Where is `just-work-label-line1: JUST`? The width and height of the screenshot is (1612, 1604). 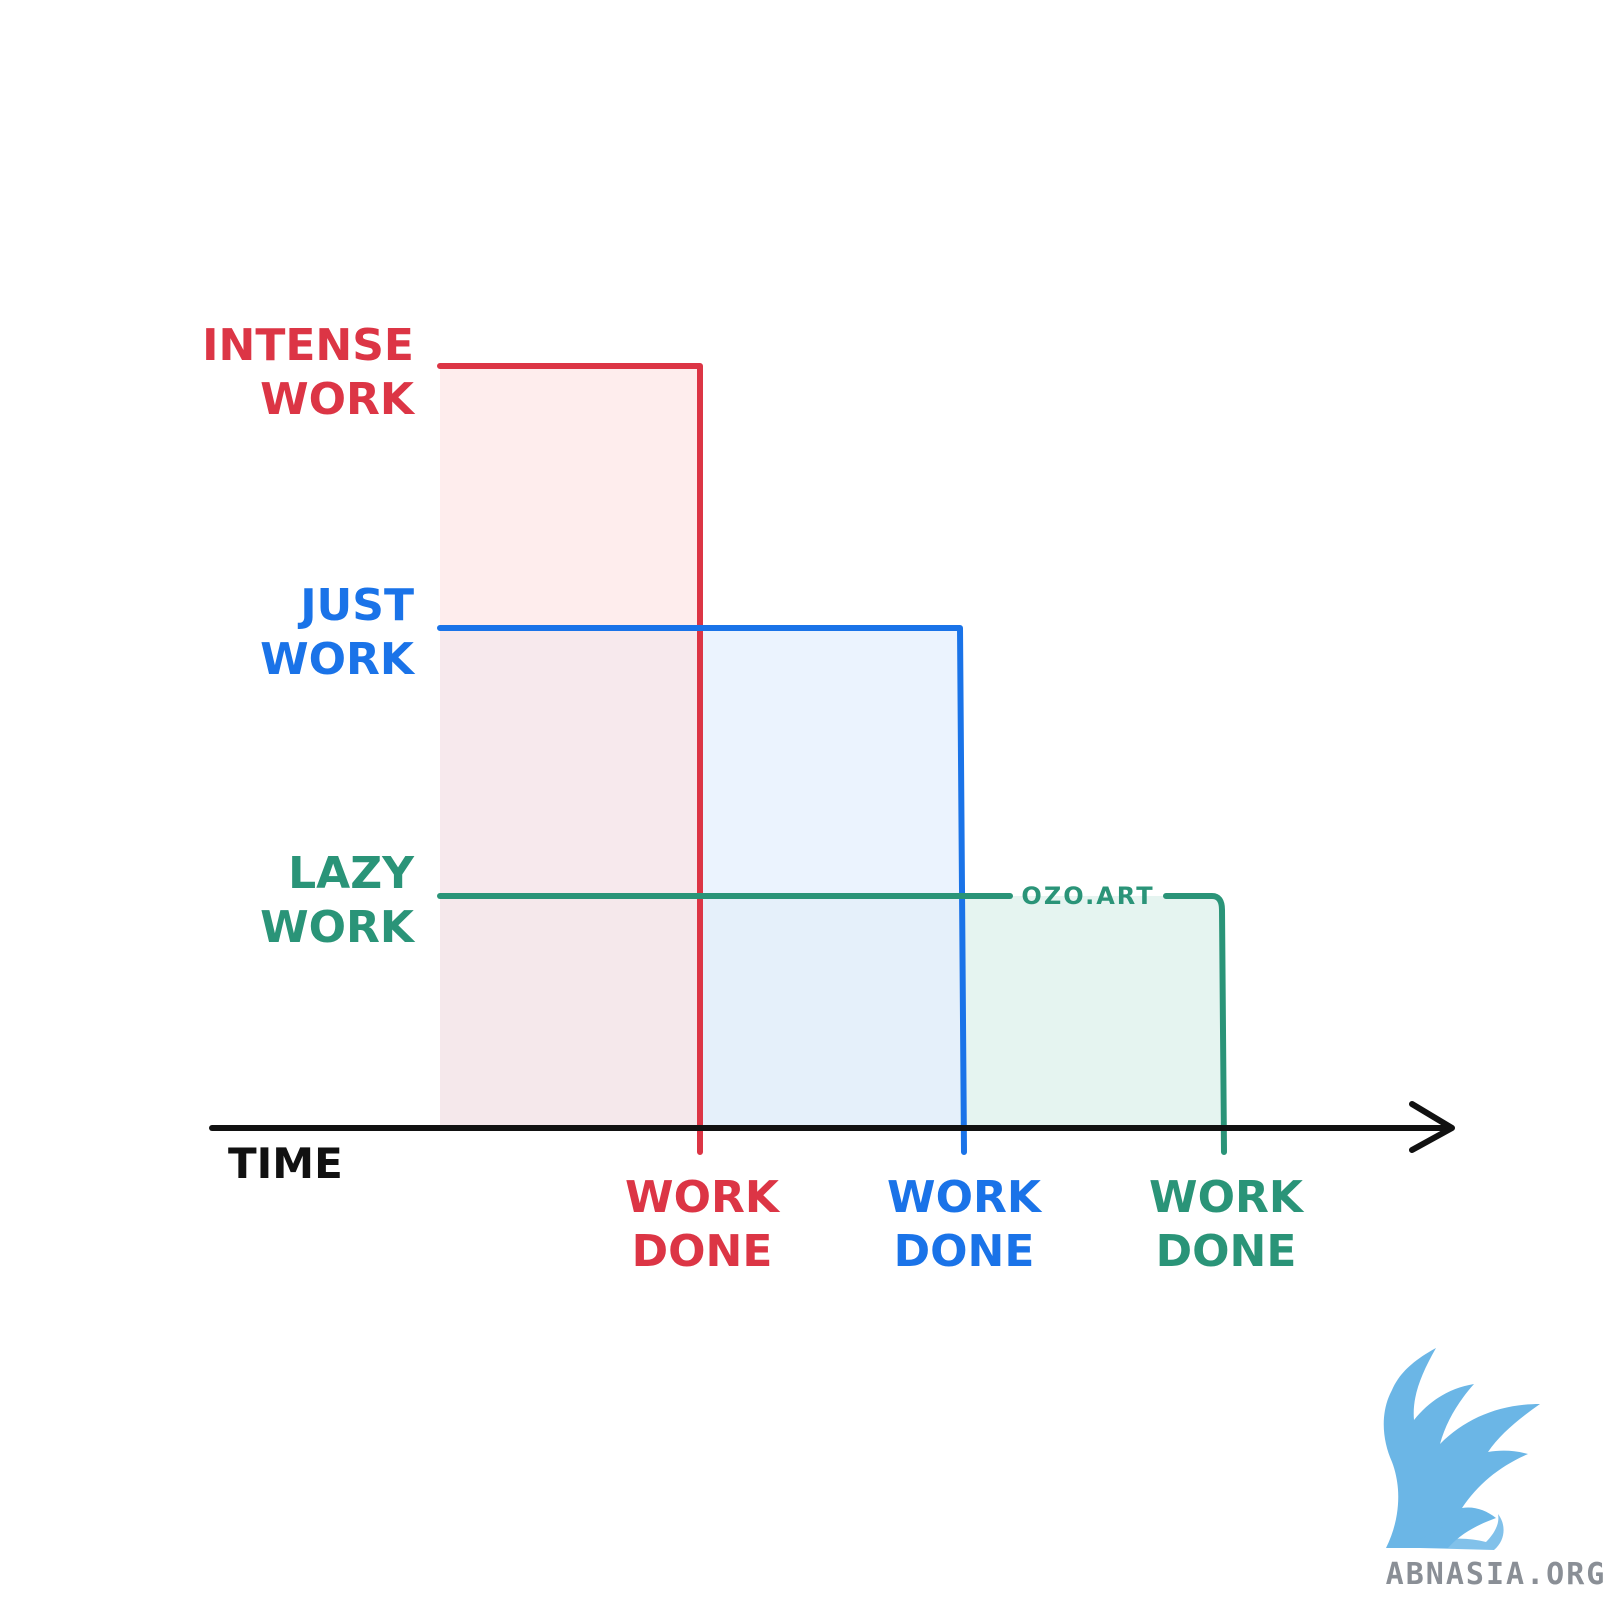 just-work-label-line1: JUST is located at coordinates (355, 605).